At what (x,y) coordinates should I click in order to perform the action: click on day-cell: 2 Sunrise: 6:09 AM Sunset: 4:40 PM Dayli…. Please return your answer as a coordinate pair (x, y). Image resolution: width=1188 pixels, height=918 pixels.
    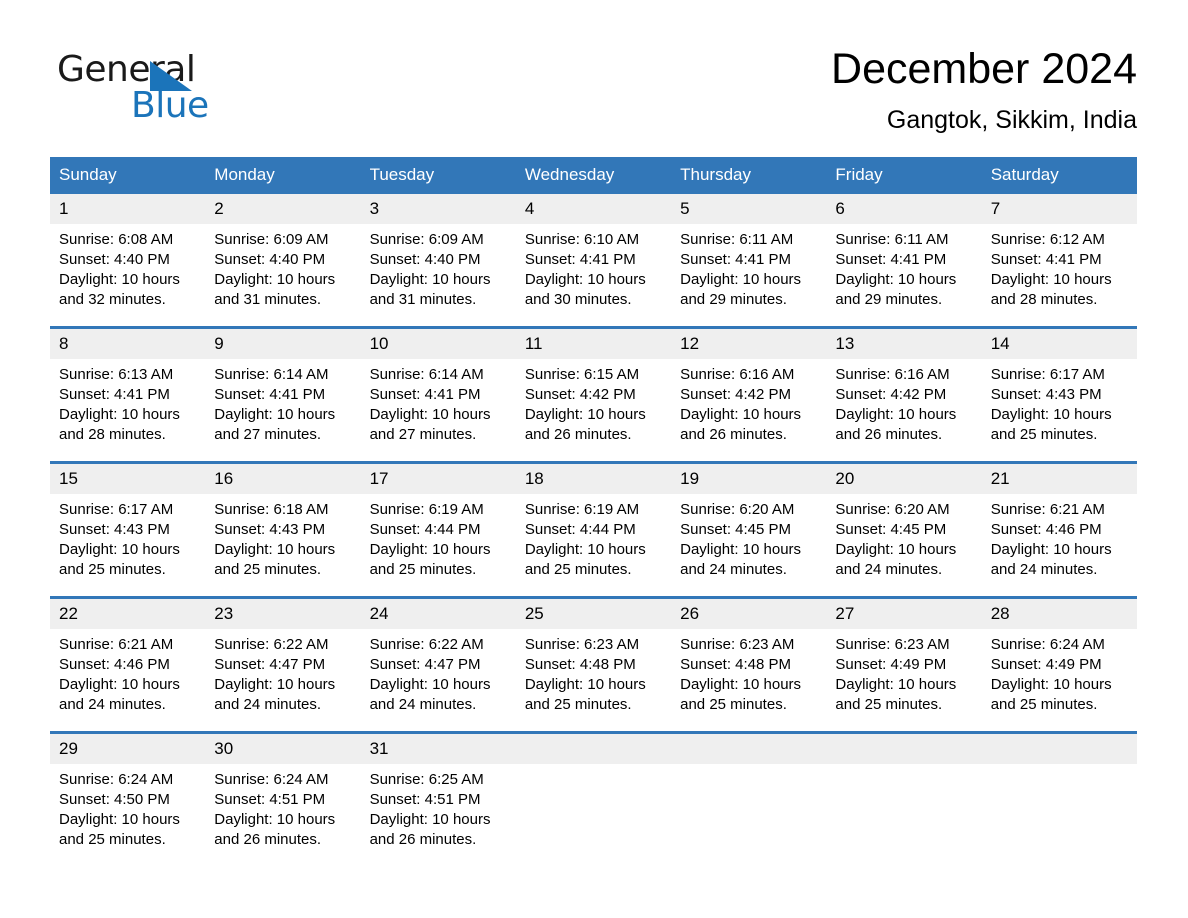
    Looking at the image, I should click on (283, 261).